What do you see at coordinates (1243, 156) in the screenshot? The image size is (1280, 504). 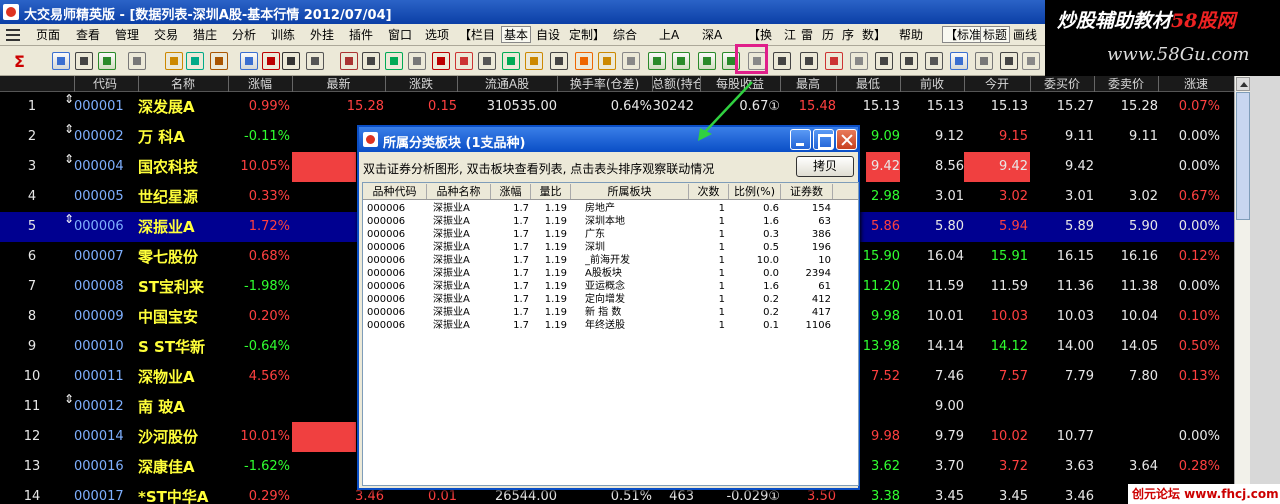 I see `scroll-thumb` at bounding box center [1243, 156].